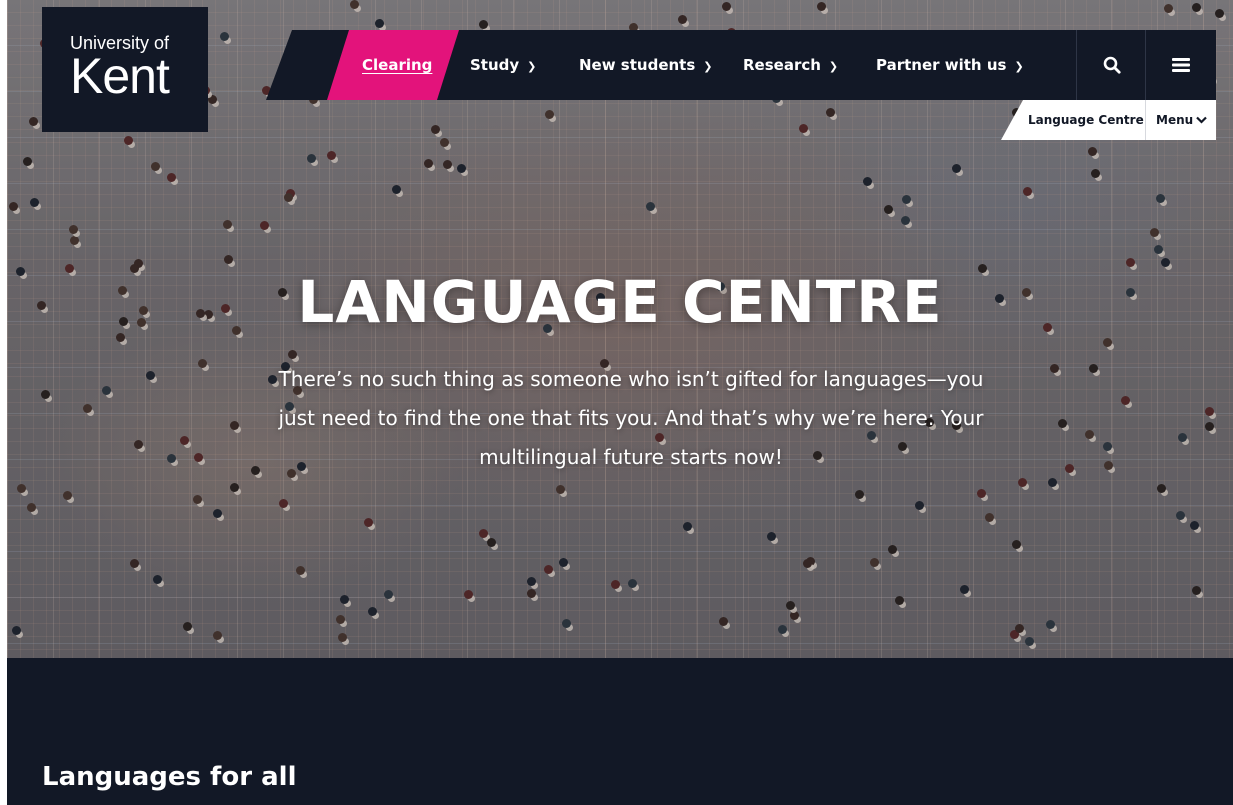 The image size is (1233, 805). I want to click on nav-item-partner-with-us: Partner with us ❯, so click(950, 65).